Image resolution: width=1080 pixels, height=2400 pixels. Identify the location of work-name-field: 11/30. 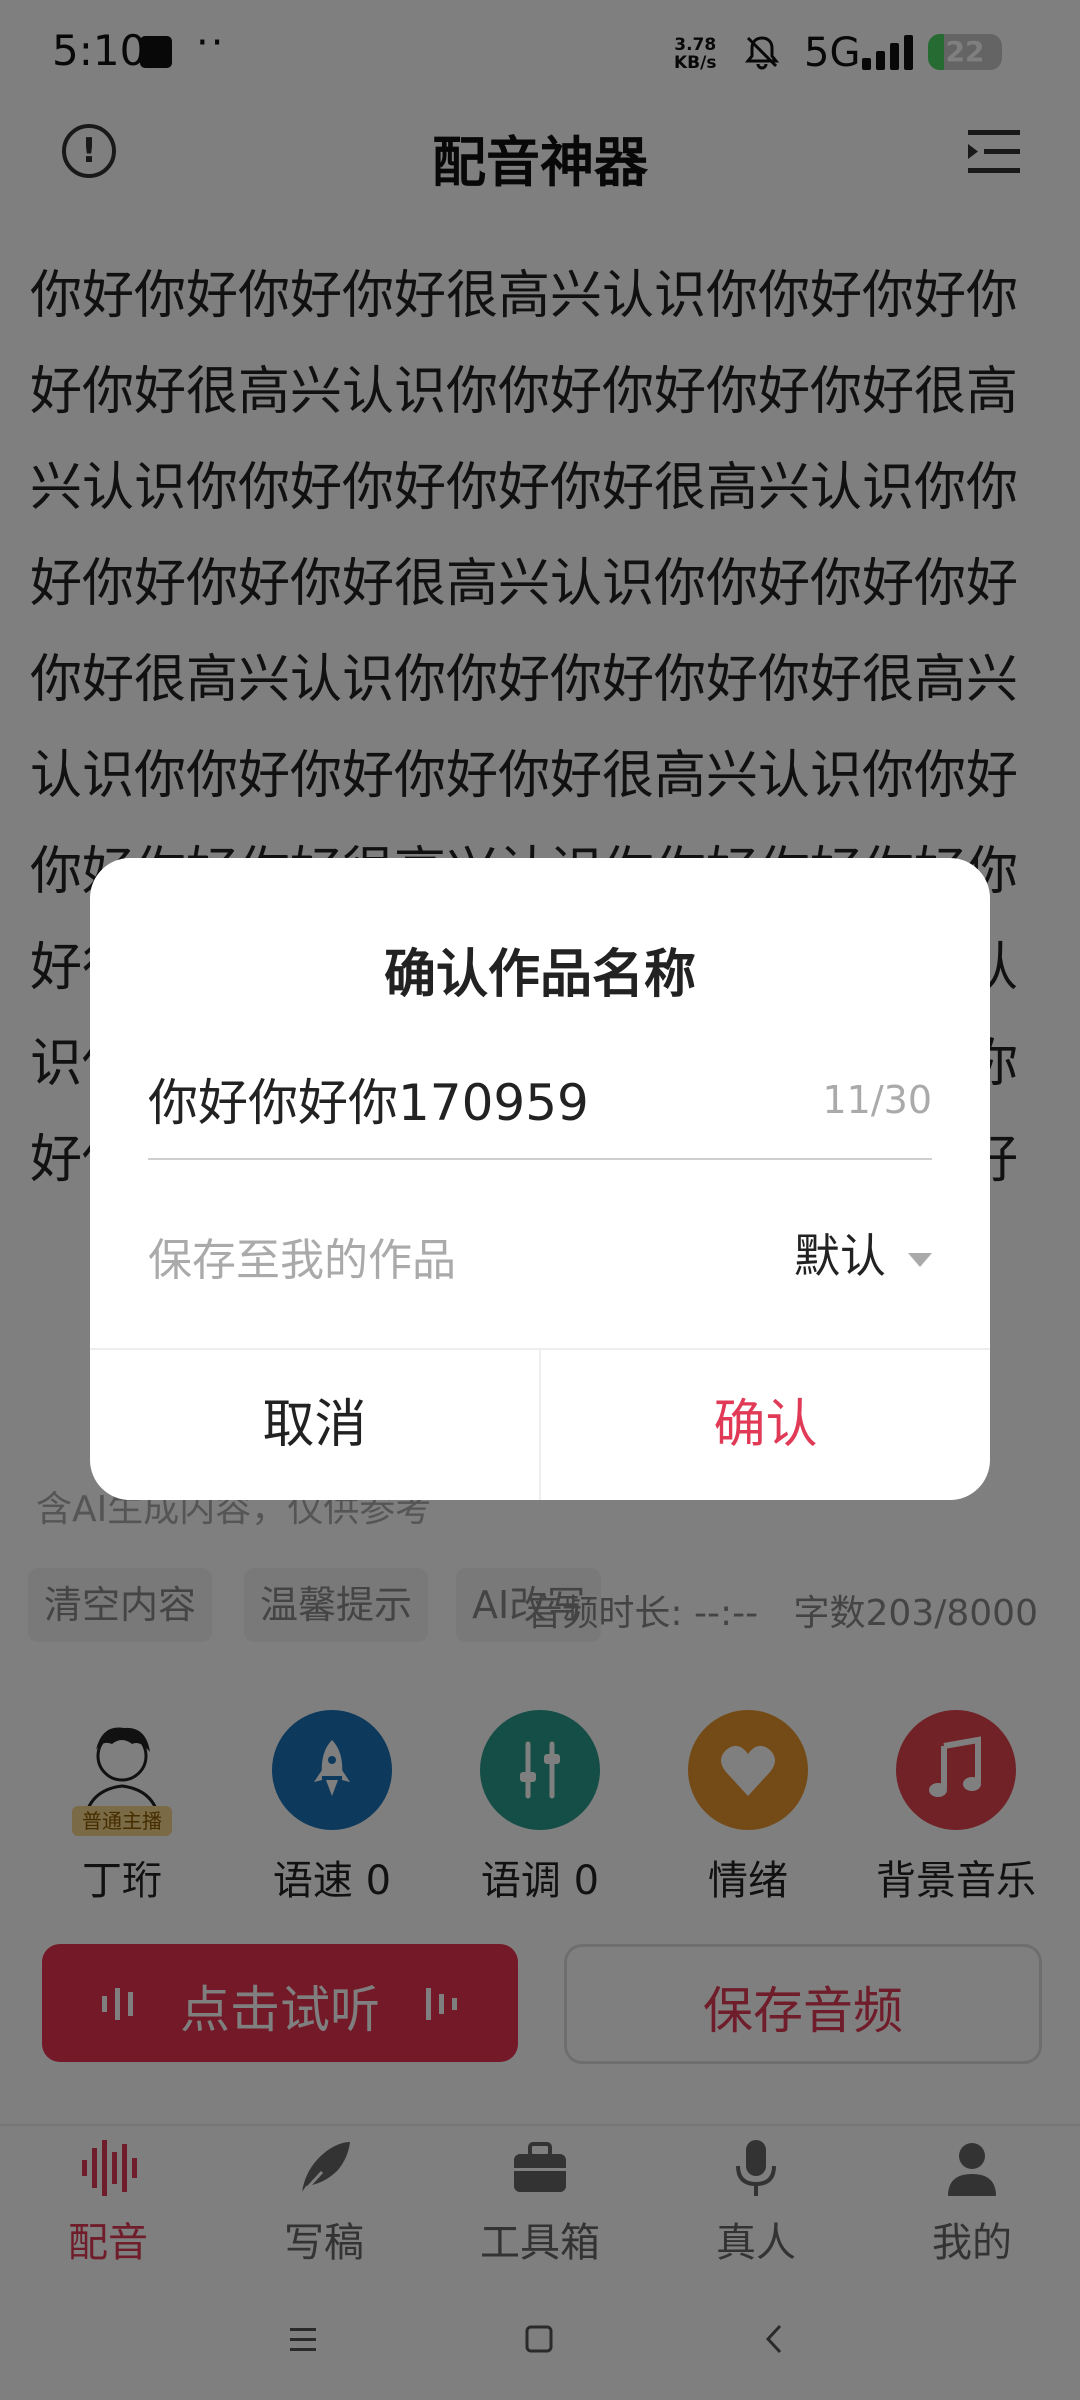
(540, 1109).